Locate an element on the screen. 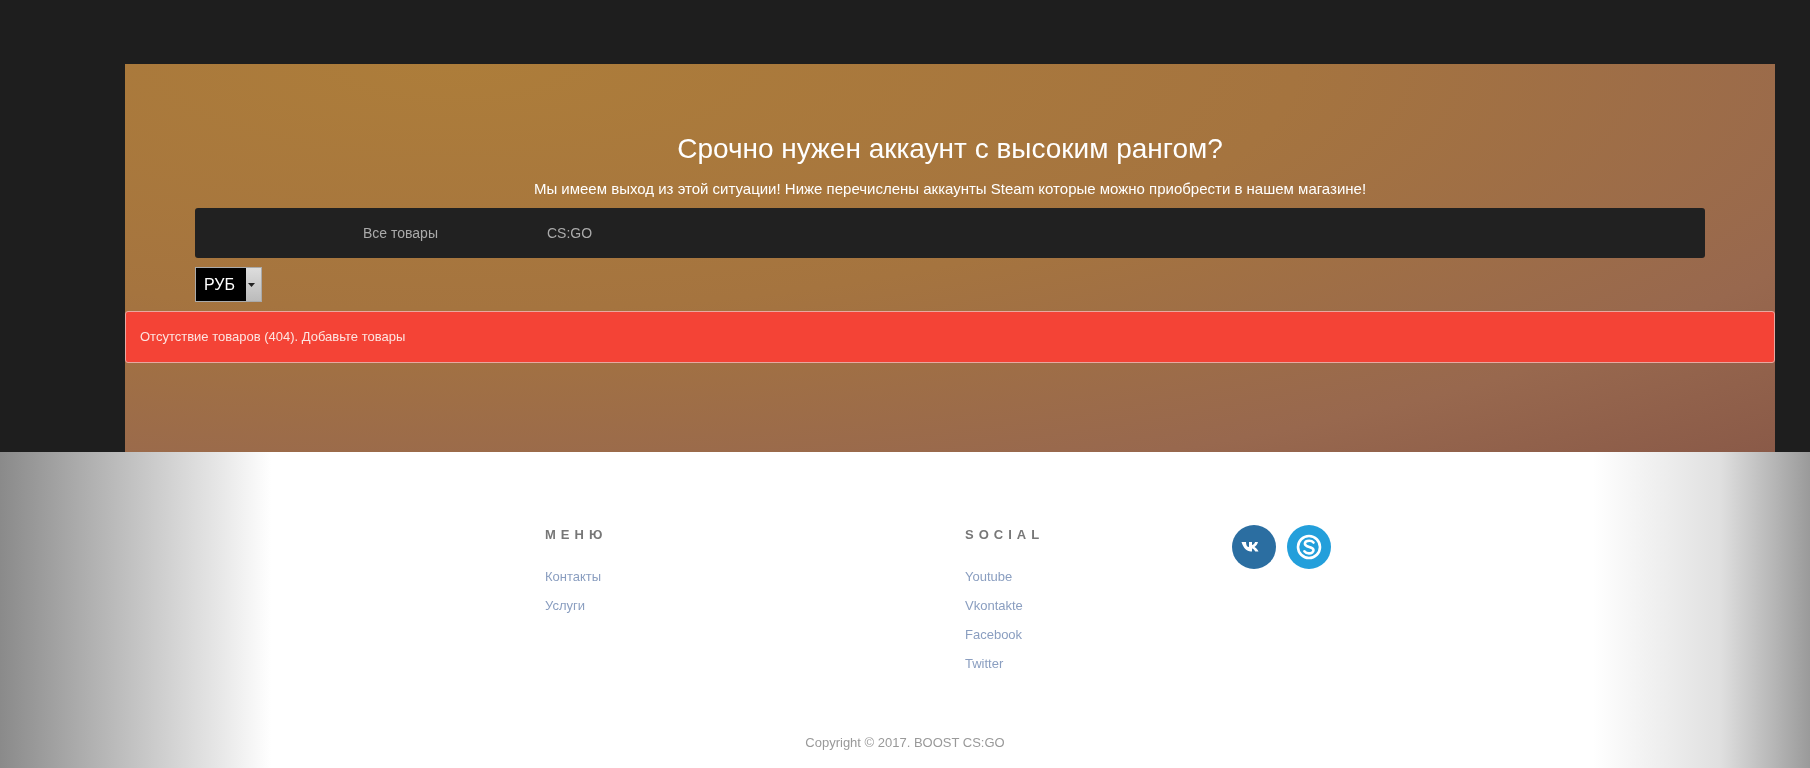 This screenshot has width=1810, height=768. footer-link: Youtube is located at coordinates (1098, 576).